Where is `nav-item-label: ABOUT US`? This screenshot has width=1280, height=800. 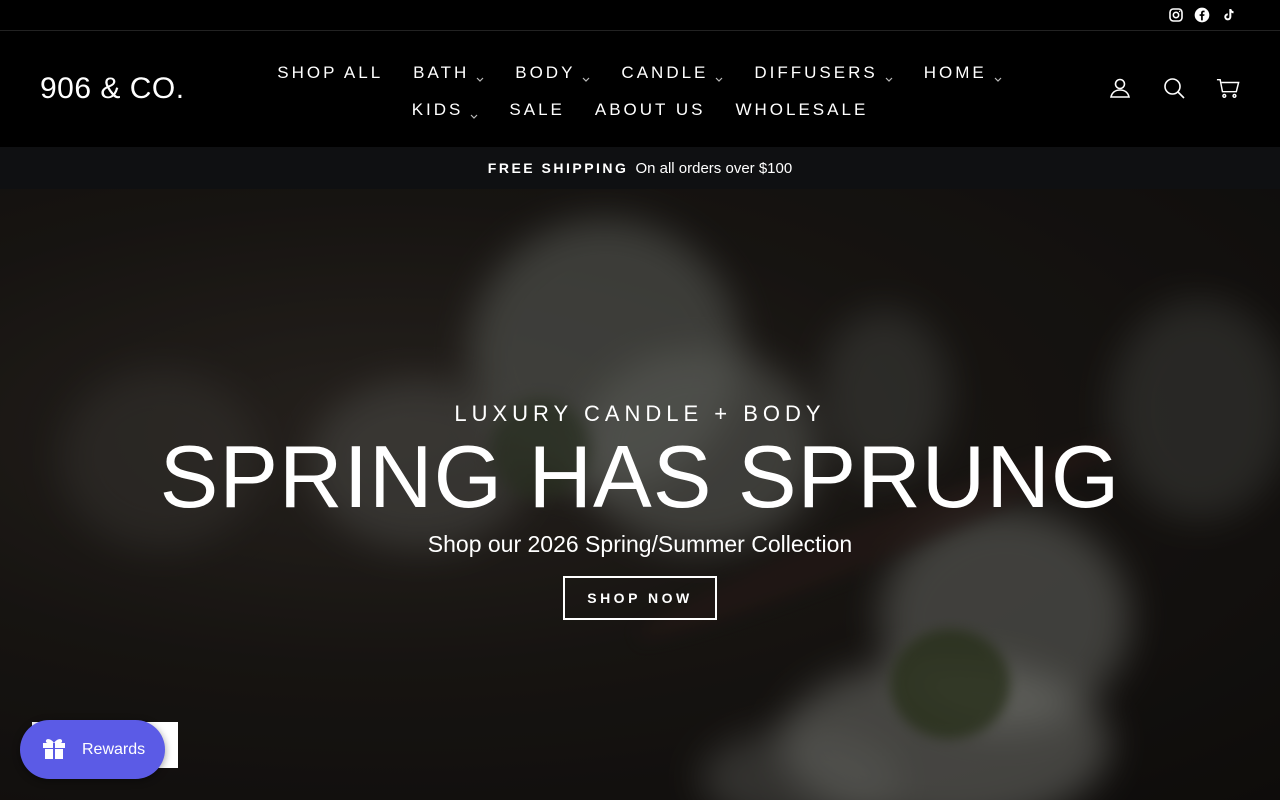 nav-item-label: ABOUT US is located at coordinates (650, 109).